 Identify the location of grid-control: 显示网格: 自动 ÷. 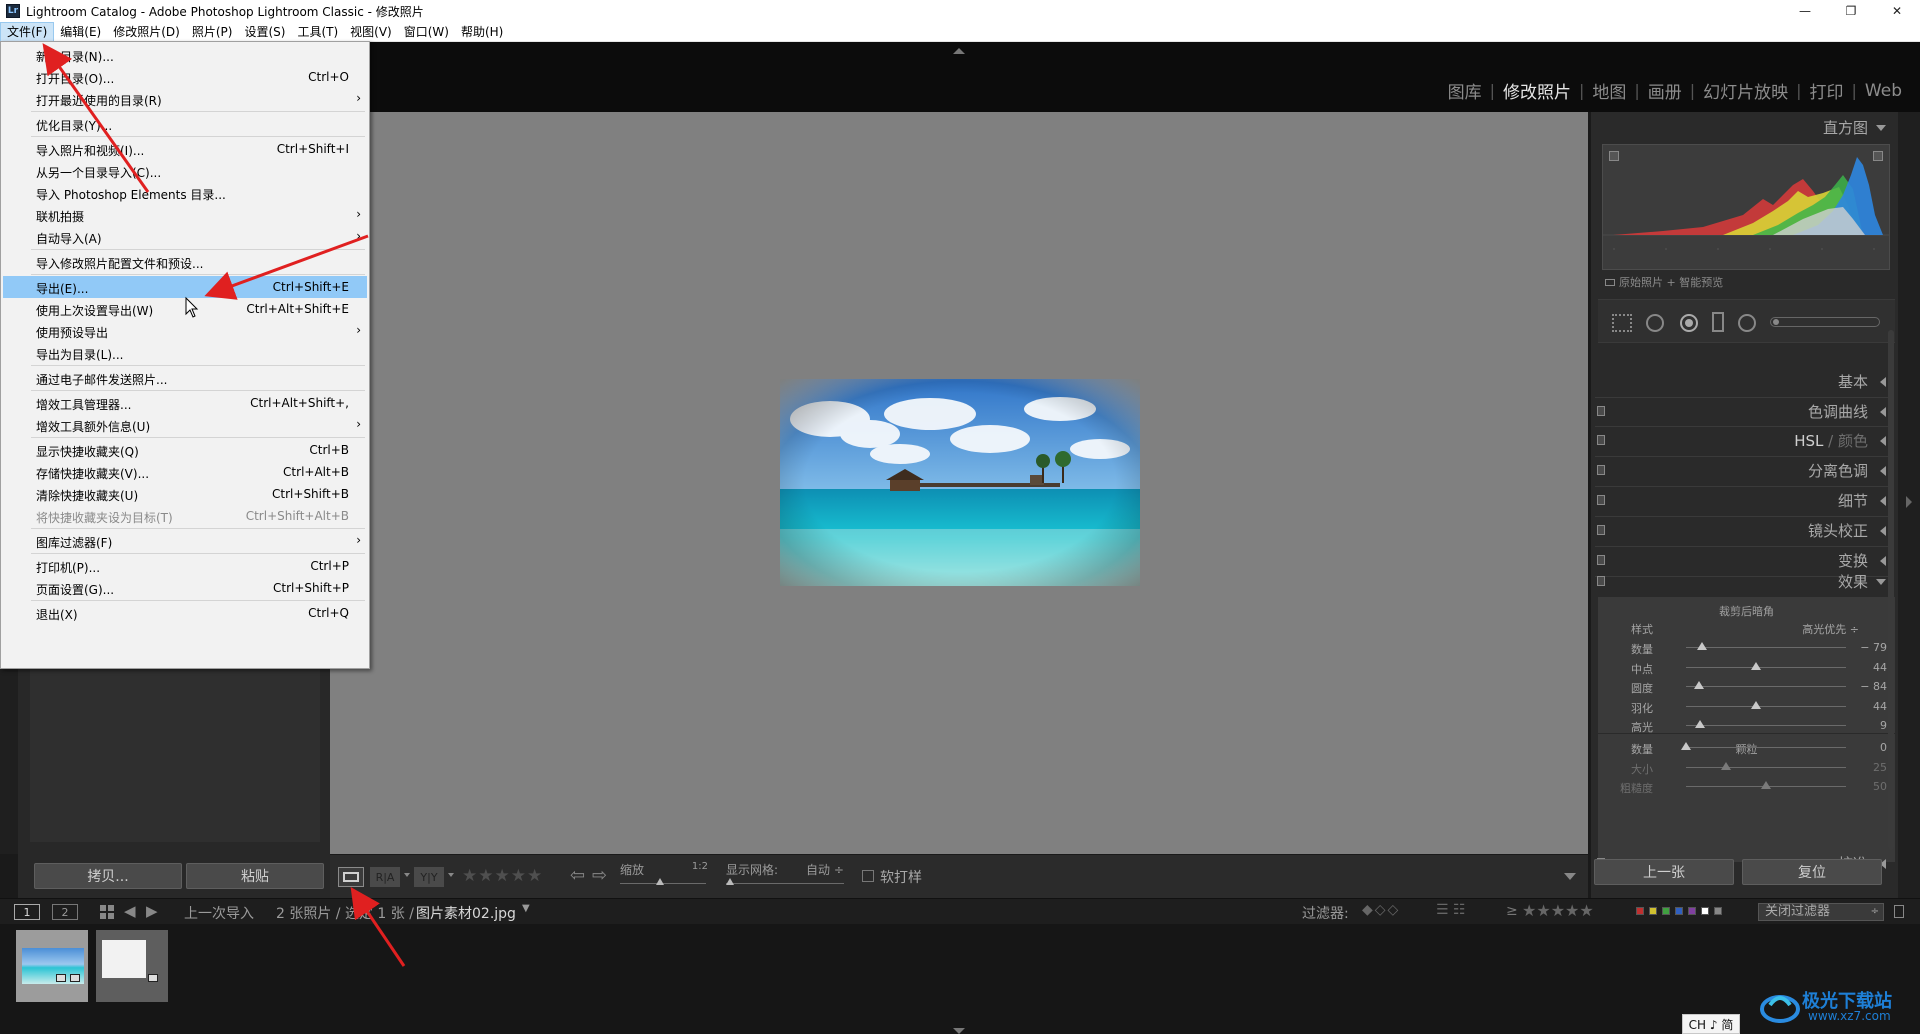
(786, 876).